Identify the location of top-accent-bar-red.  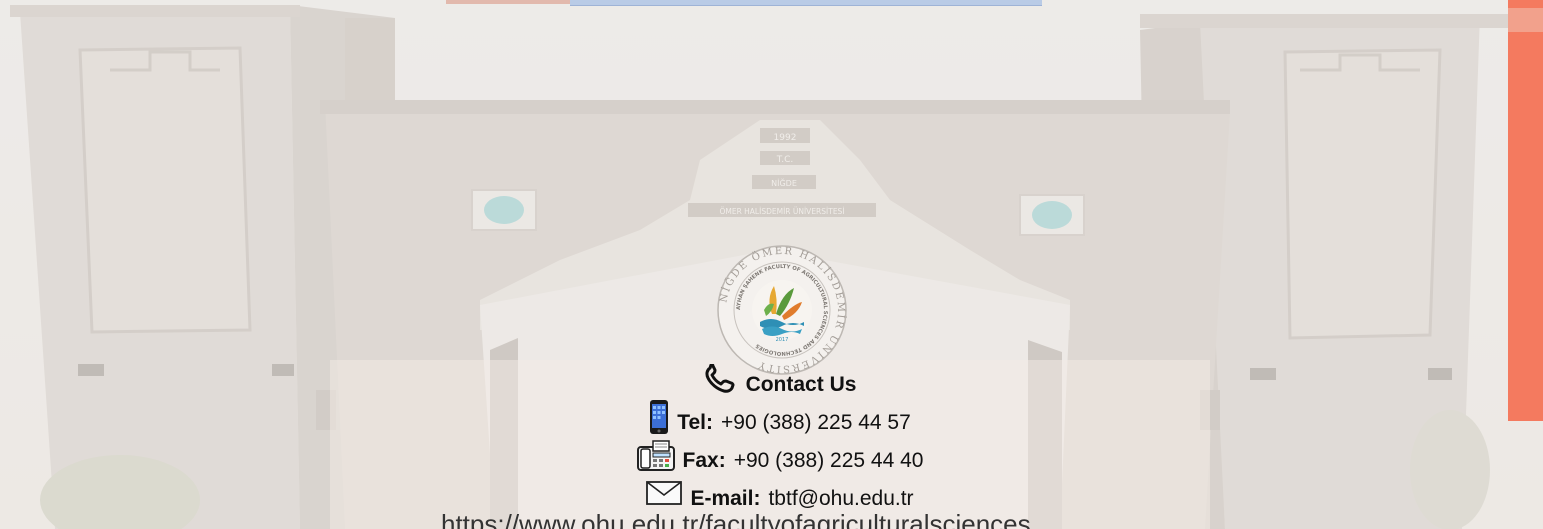
(508, 2).